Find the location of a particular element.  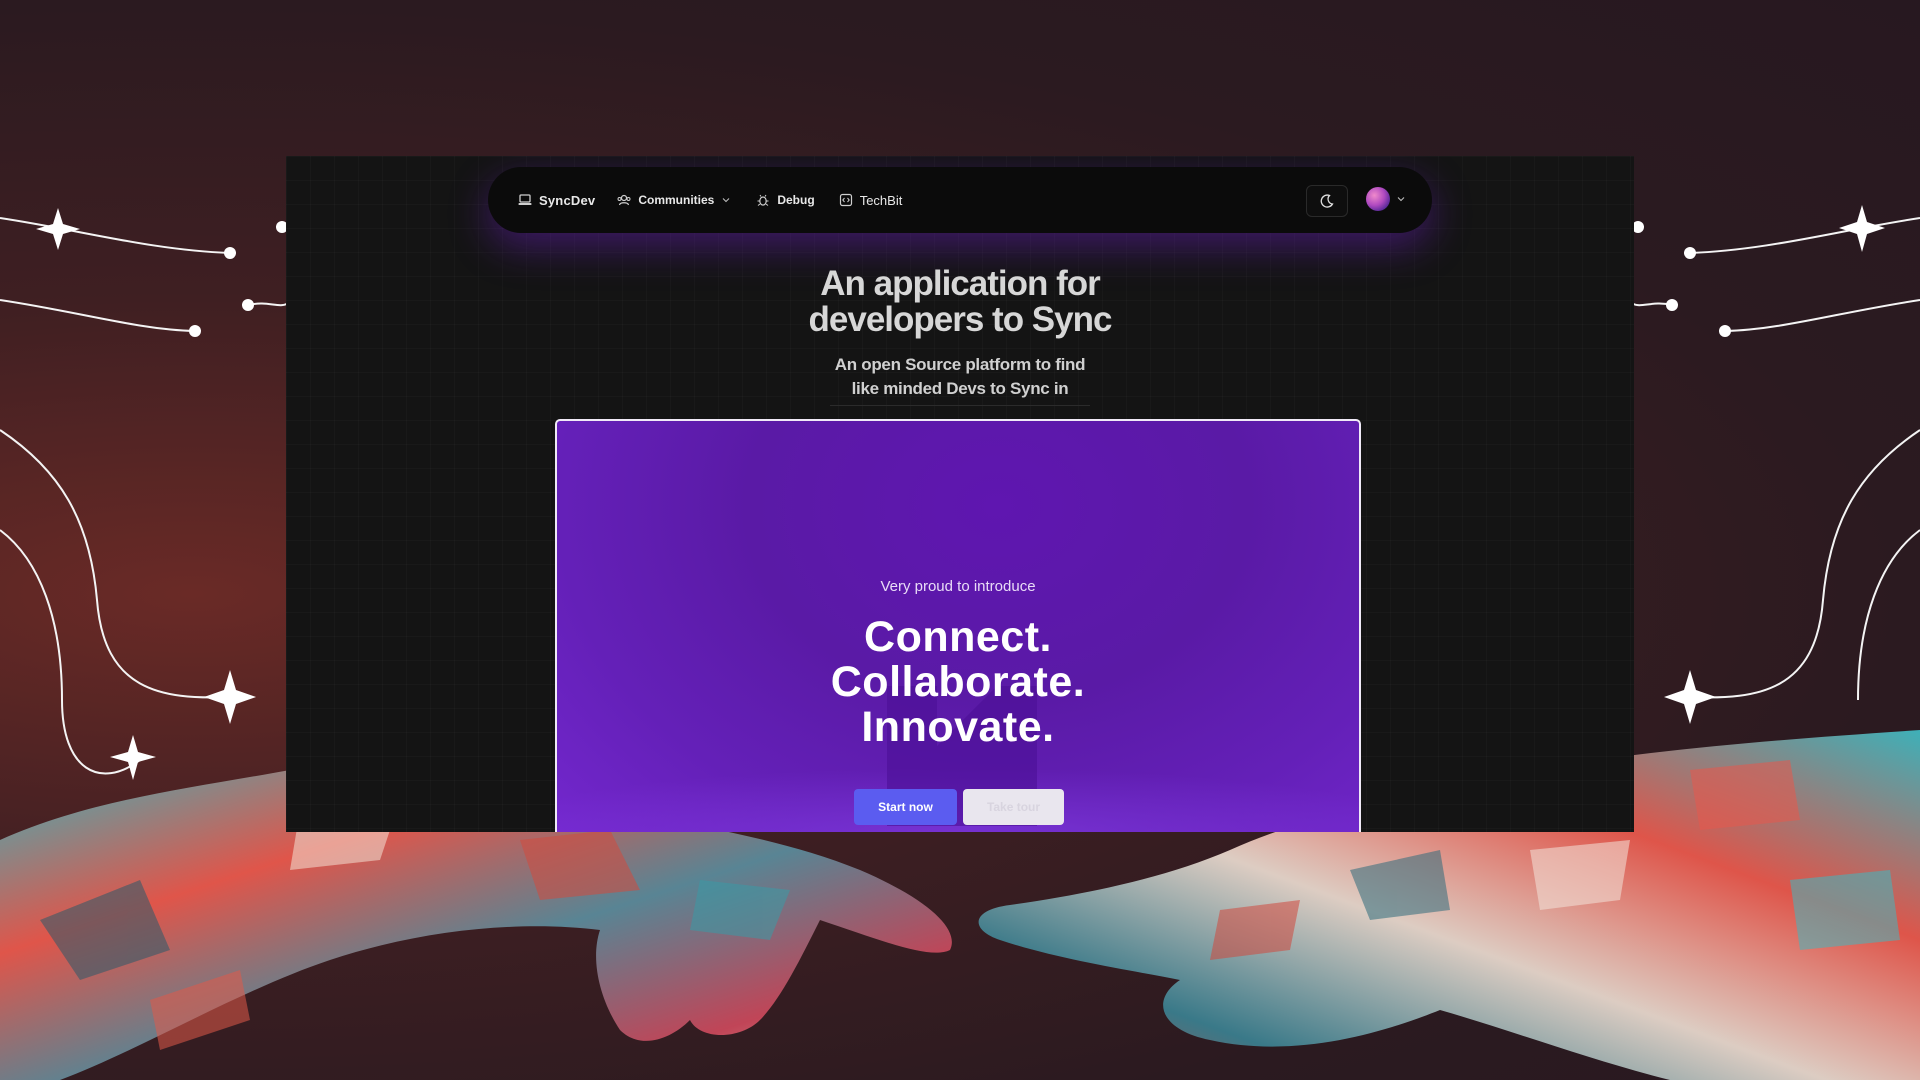

laptop-icon is located at coordinates (525, 199).